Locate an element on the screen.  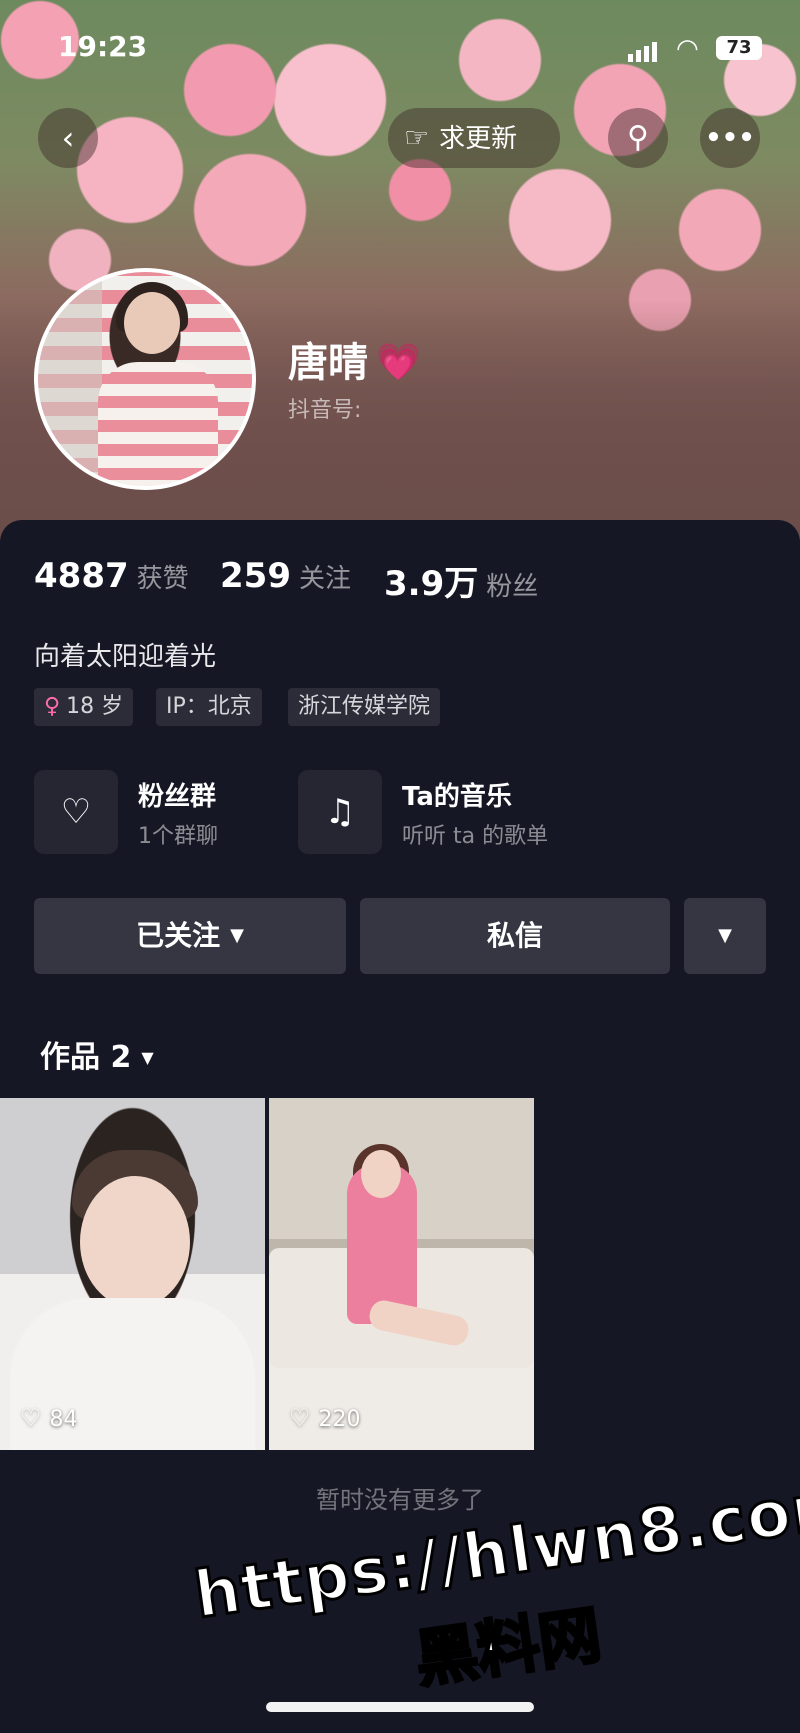
stat-following-value: 259 is located at coordinates (255, 576).